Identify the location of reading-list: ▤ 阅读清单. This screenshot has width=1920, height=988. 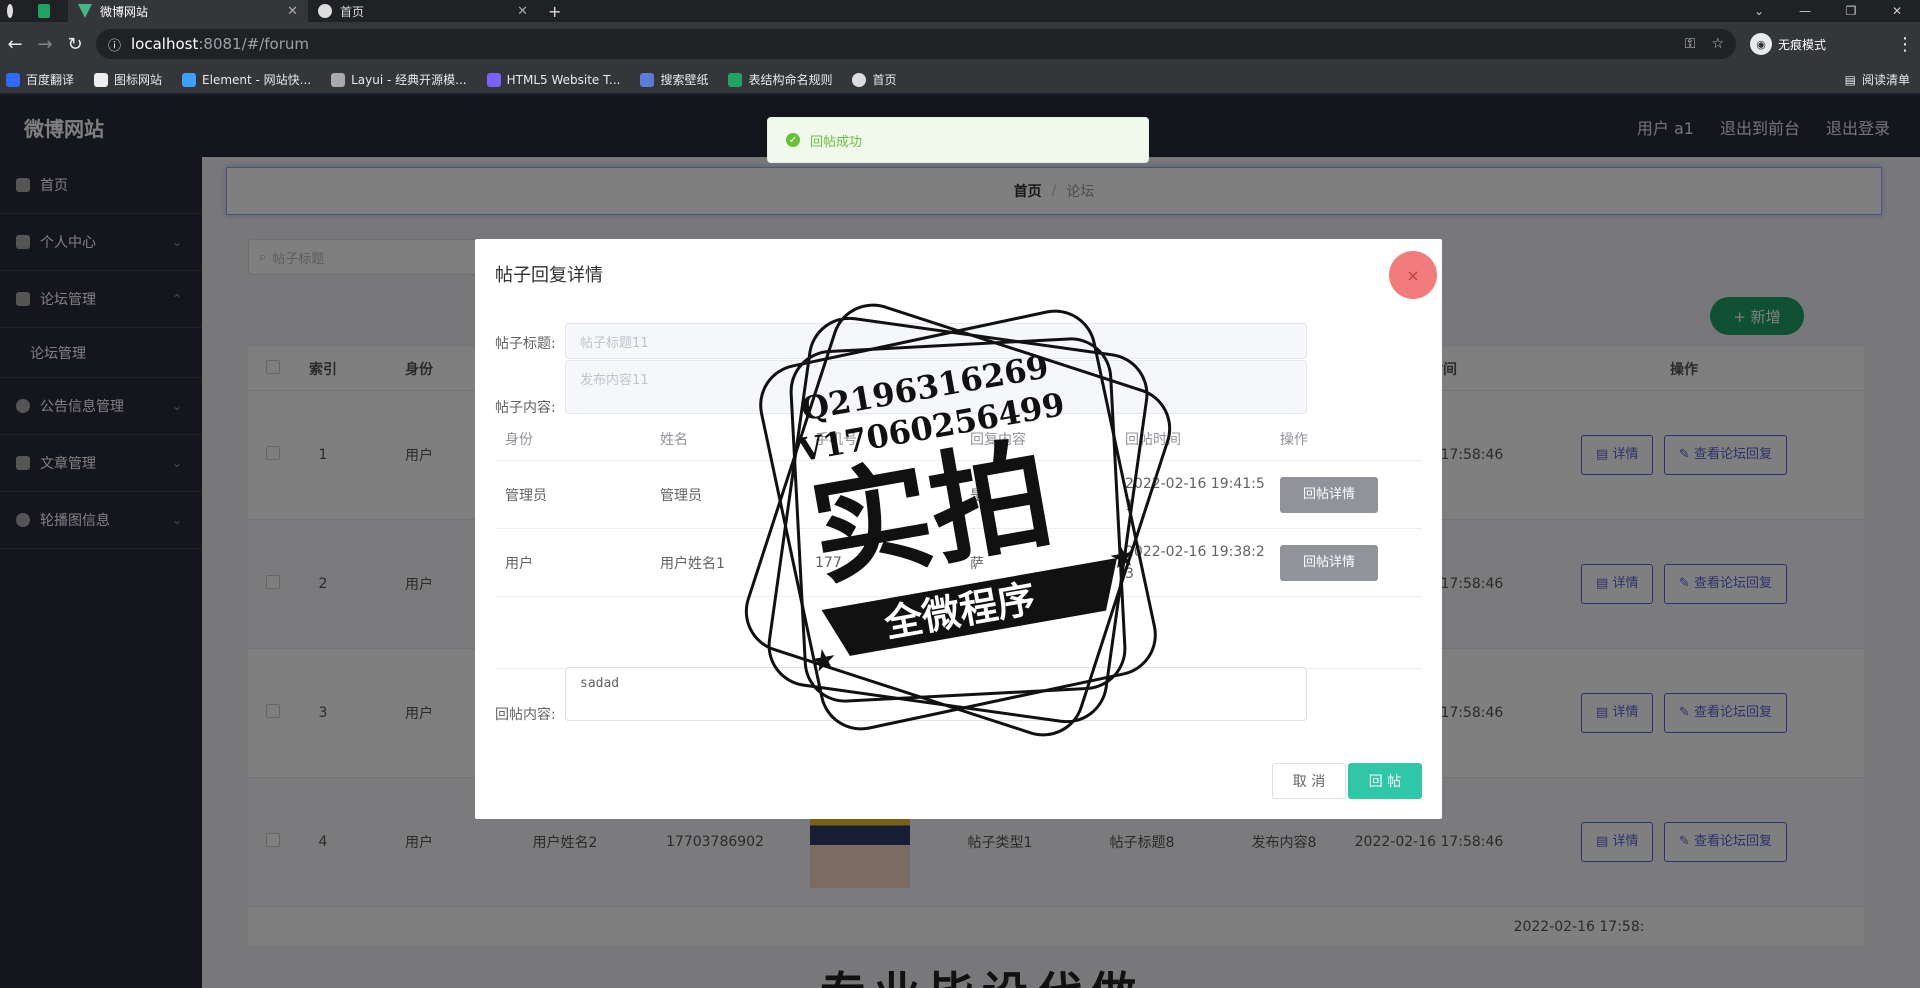
(1877, 79).